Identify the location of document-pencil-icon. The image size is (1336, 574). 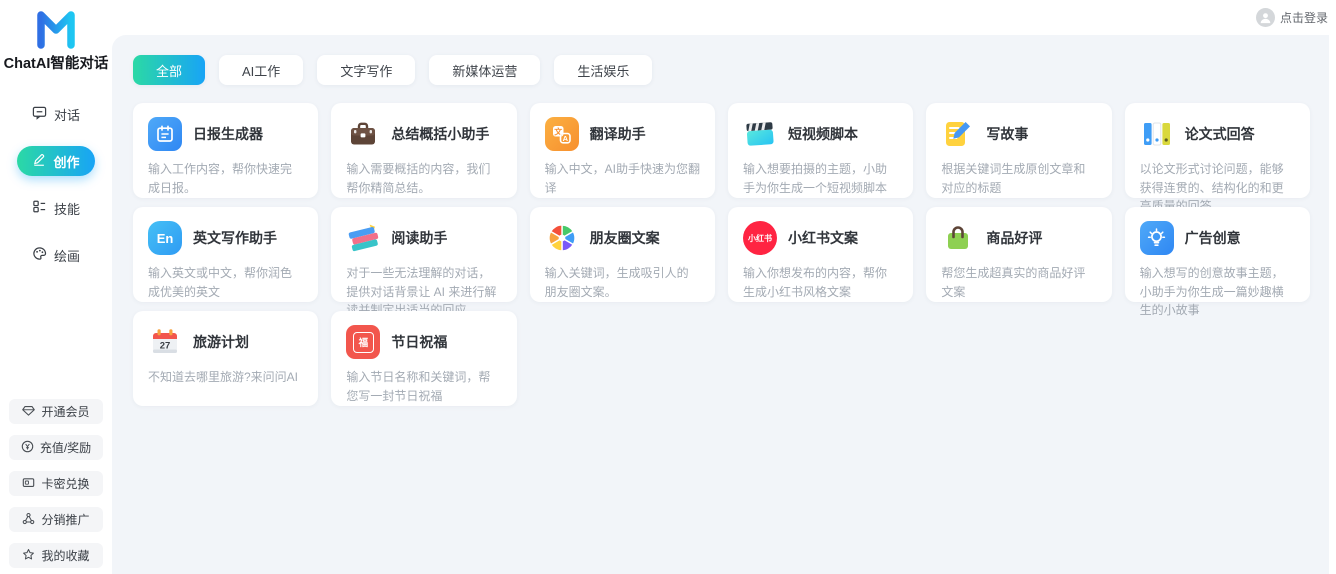
(958, 134).